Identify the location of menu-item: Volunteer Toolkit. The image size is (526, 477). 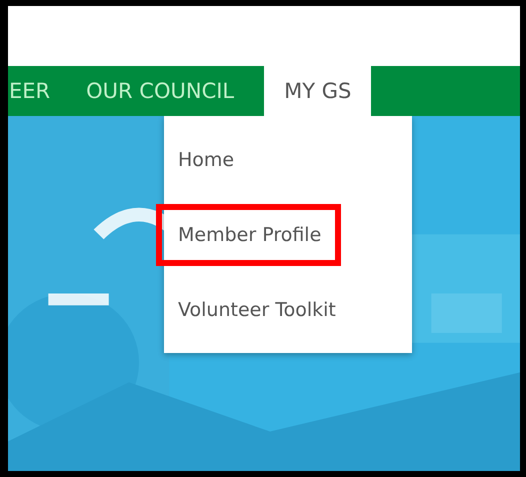
(256, 309).